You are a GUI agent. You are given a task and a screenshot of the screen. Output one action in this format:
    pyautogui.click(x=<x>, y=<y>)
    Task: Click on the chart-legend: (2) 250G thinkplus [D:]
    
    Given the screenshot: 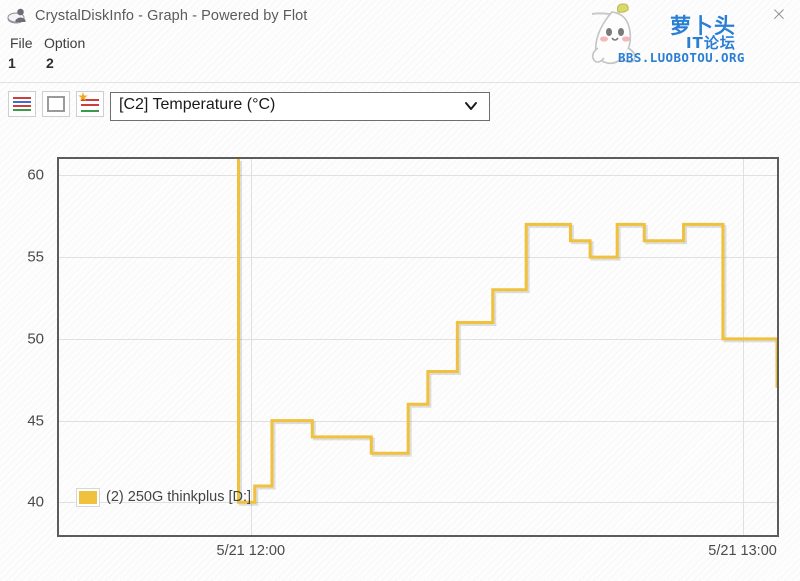 What is the action you would take?
    pyautogui.click(x=164, y=497)
    